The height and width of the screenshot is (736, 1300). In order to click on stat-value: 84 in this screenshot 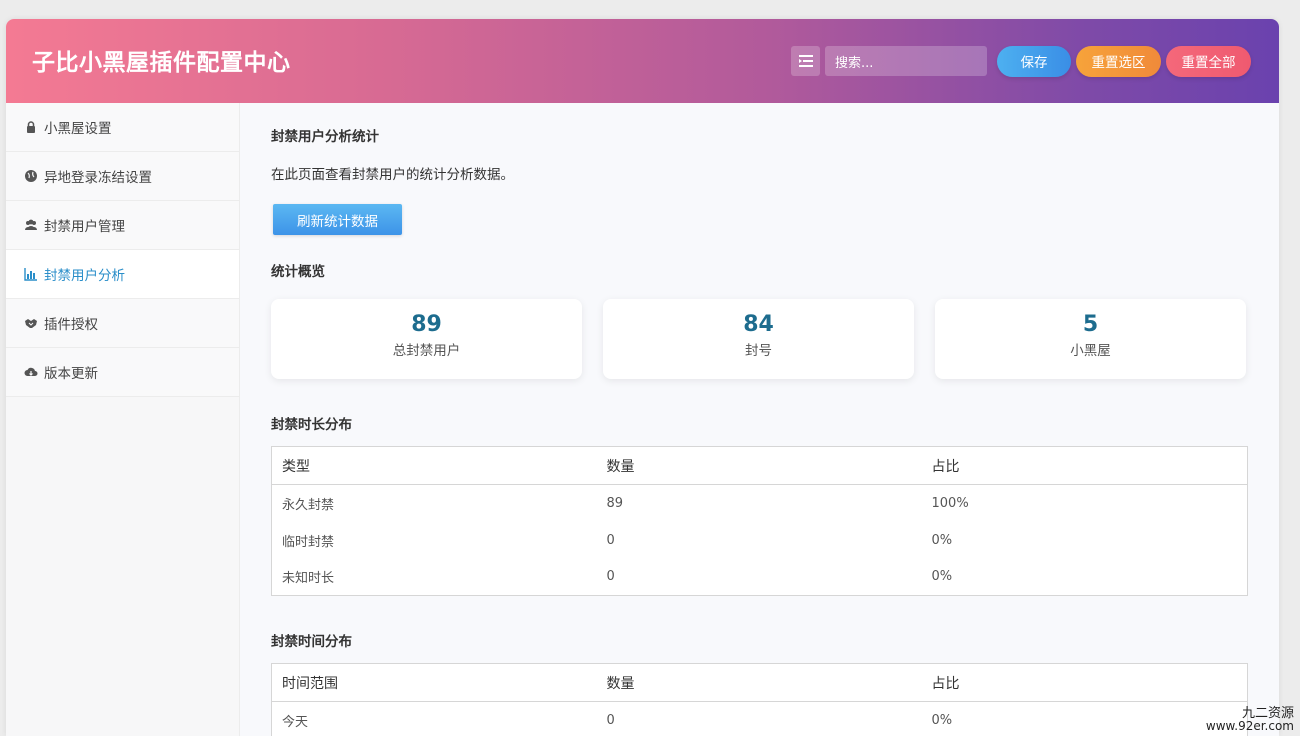, I will do `click(758, 324)`.